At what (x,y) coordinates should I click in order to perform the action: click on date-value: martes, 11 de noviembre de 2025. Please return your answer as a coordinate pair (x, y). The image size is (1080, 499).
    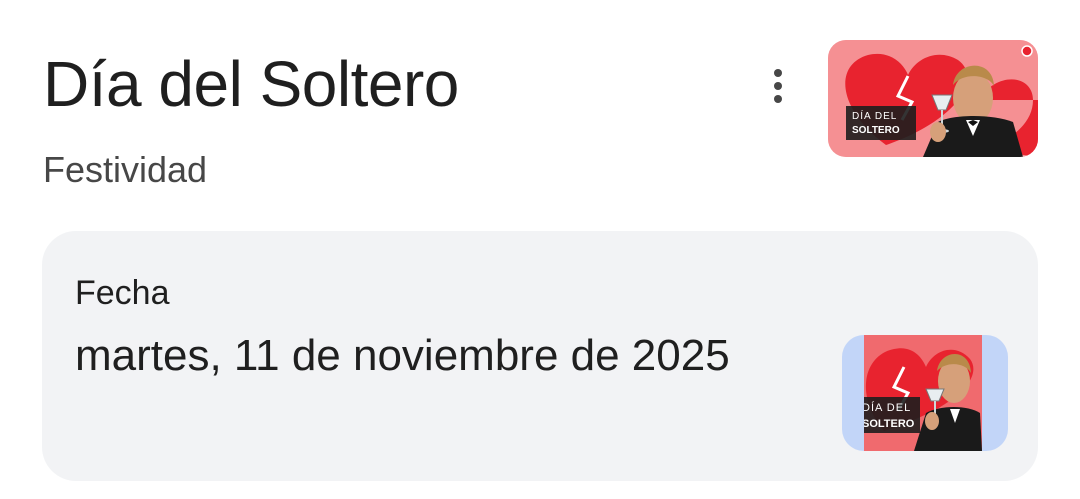
    Looking at the image, I should click on (402, 355).